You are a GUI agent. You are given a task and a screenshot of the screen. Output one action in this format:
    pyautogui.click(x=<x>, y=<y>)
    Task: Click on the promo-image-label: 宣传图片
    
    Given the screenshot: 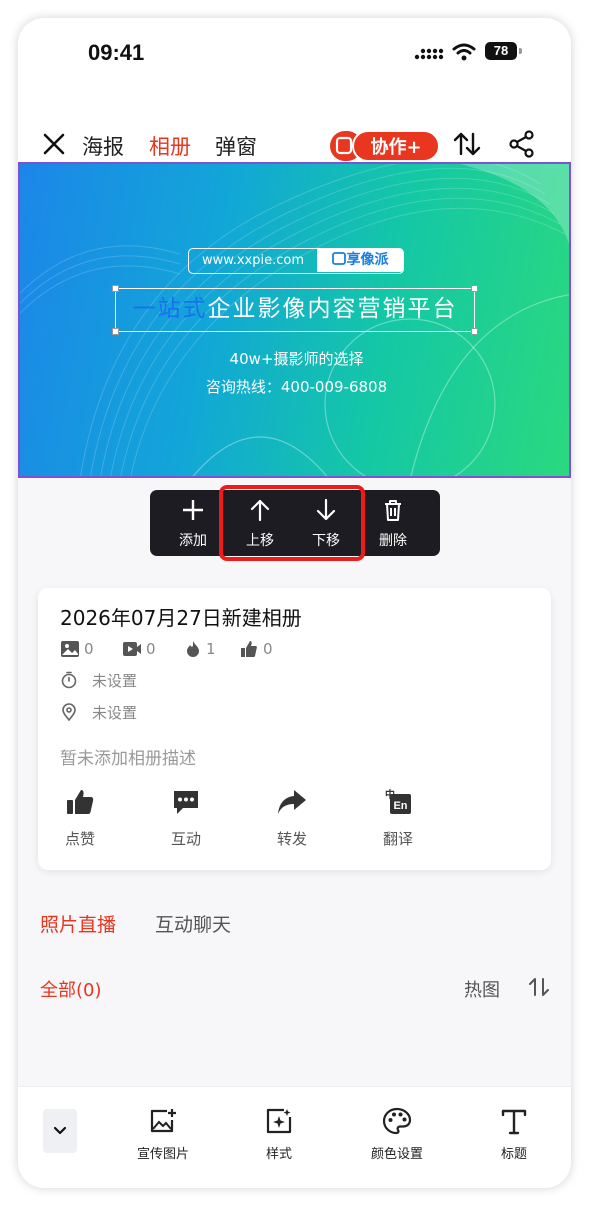 What is the action you would take?
    pyautogui.click(x=162, y=1154)
    